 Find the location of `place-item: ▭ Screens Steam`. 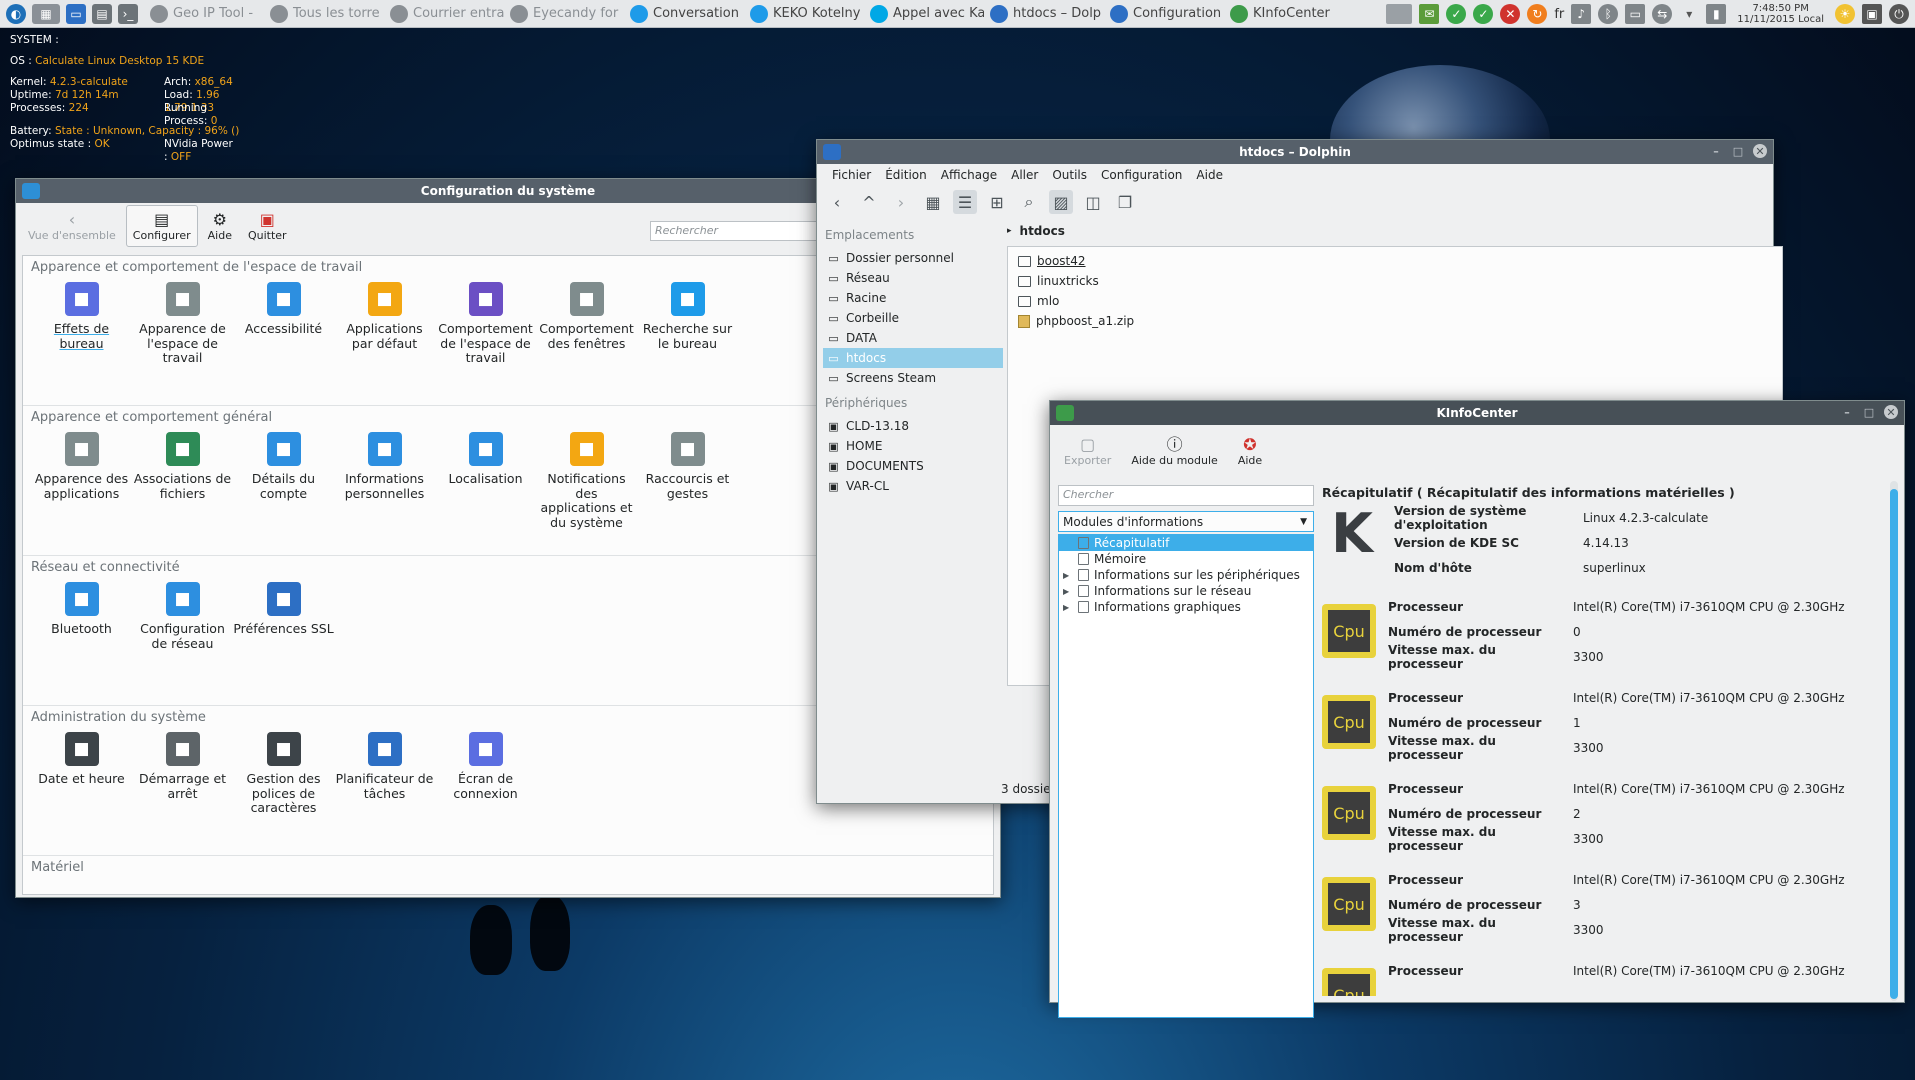

place-item: ▭ Screens Steam is located at coordinates (913, 378).